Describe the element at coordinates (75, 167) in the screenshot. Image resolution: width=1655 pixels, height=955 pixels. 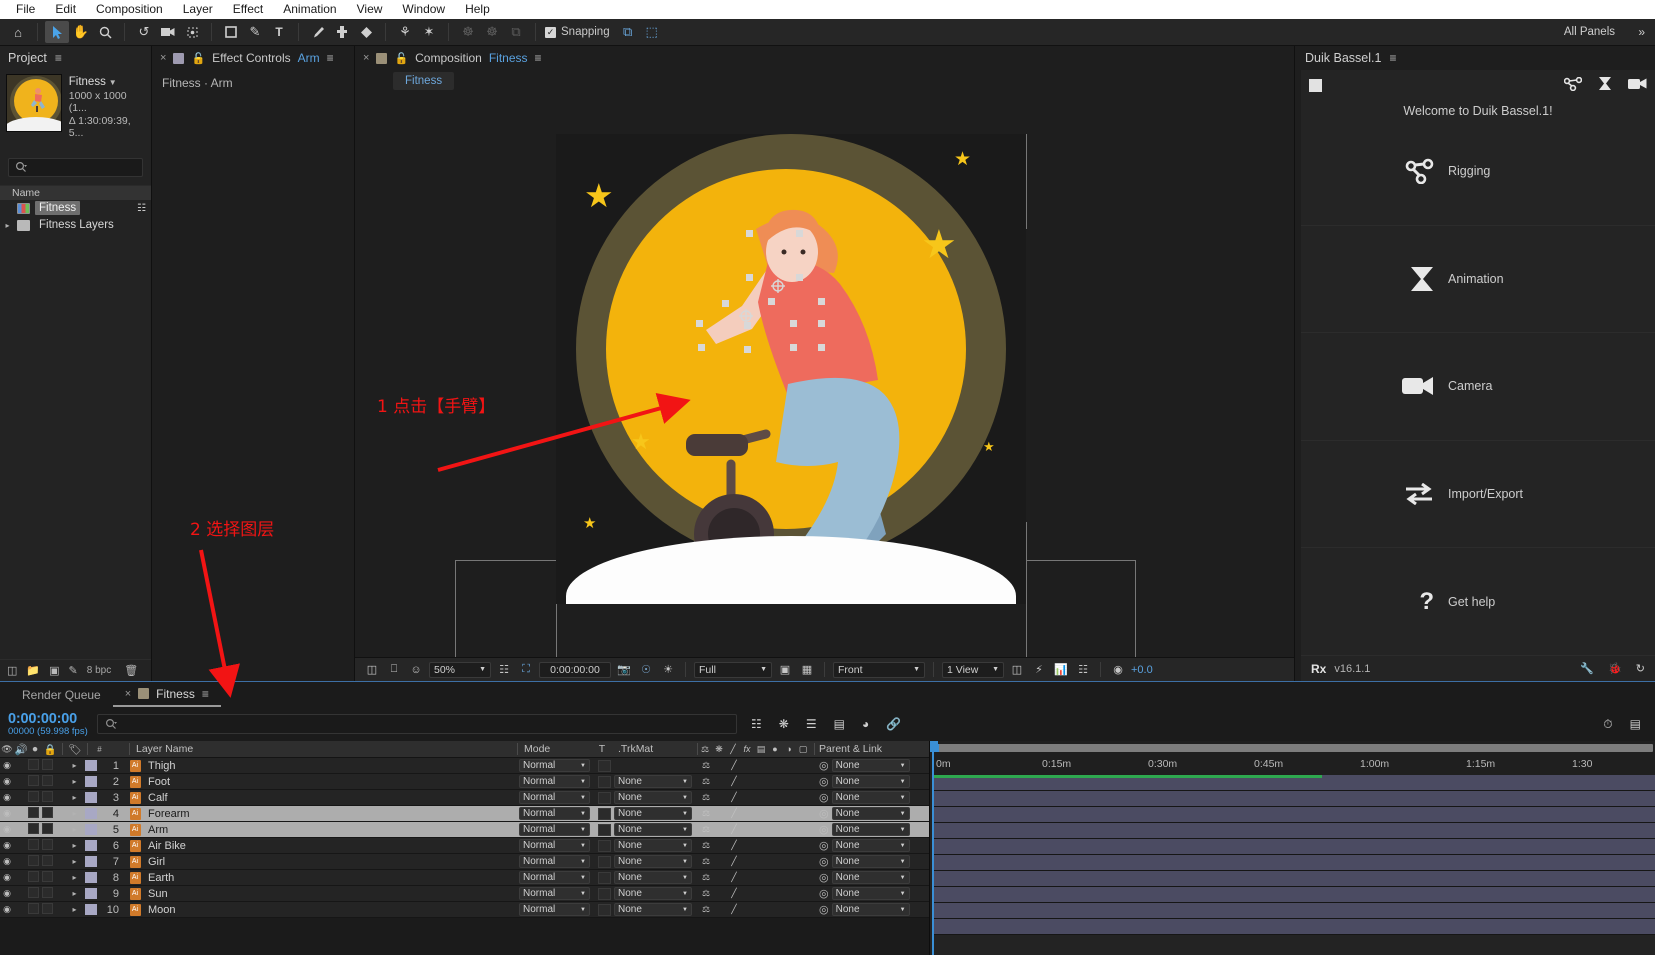
I see `project-search-input` at that location.